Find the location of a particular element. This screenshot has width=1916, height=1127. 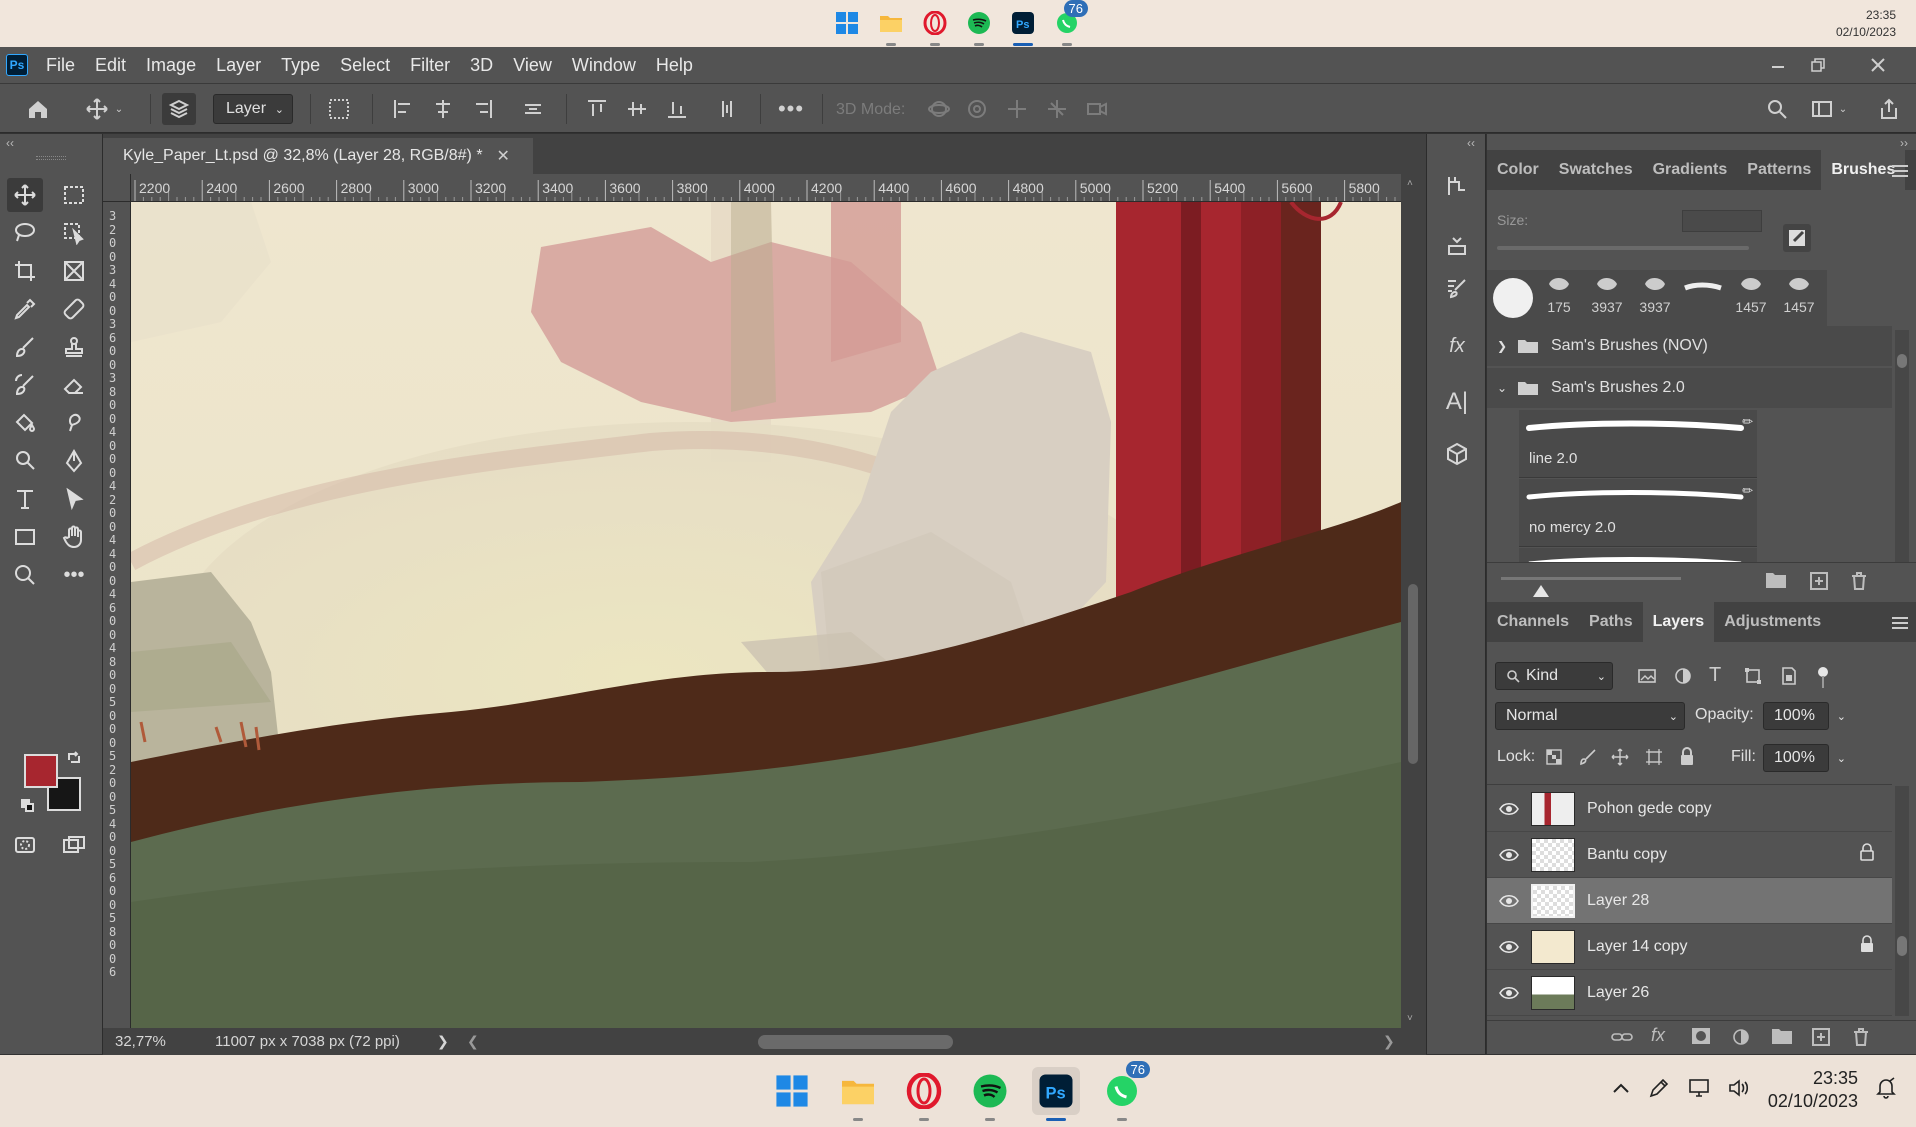

swap-colors-icon is located at coordinates (74, 758).